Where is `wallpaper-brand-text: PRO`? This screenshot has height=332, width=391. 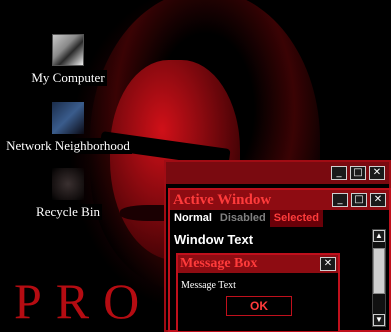 wallpaper-brand-text: PRO is located at coordinates (84, 301).